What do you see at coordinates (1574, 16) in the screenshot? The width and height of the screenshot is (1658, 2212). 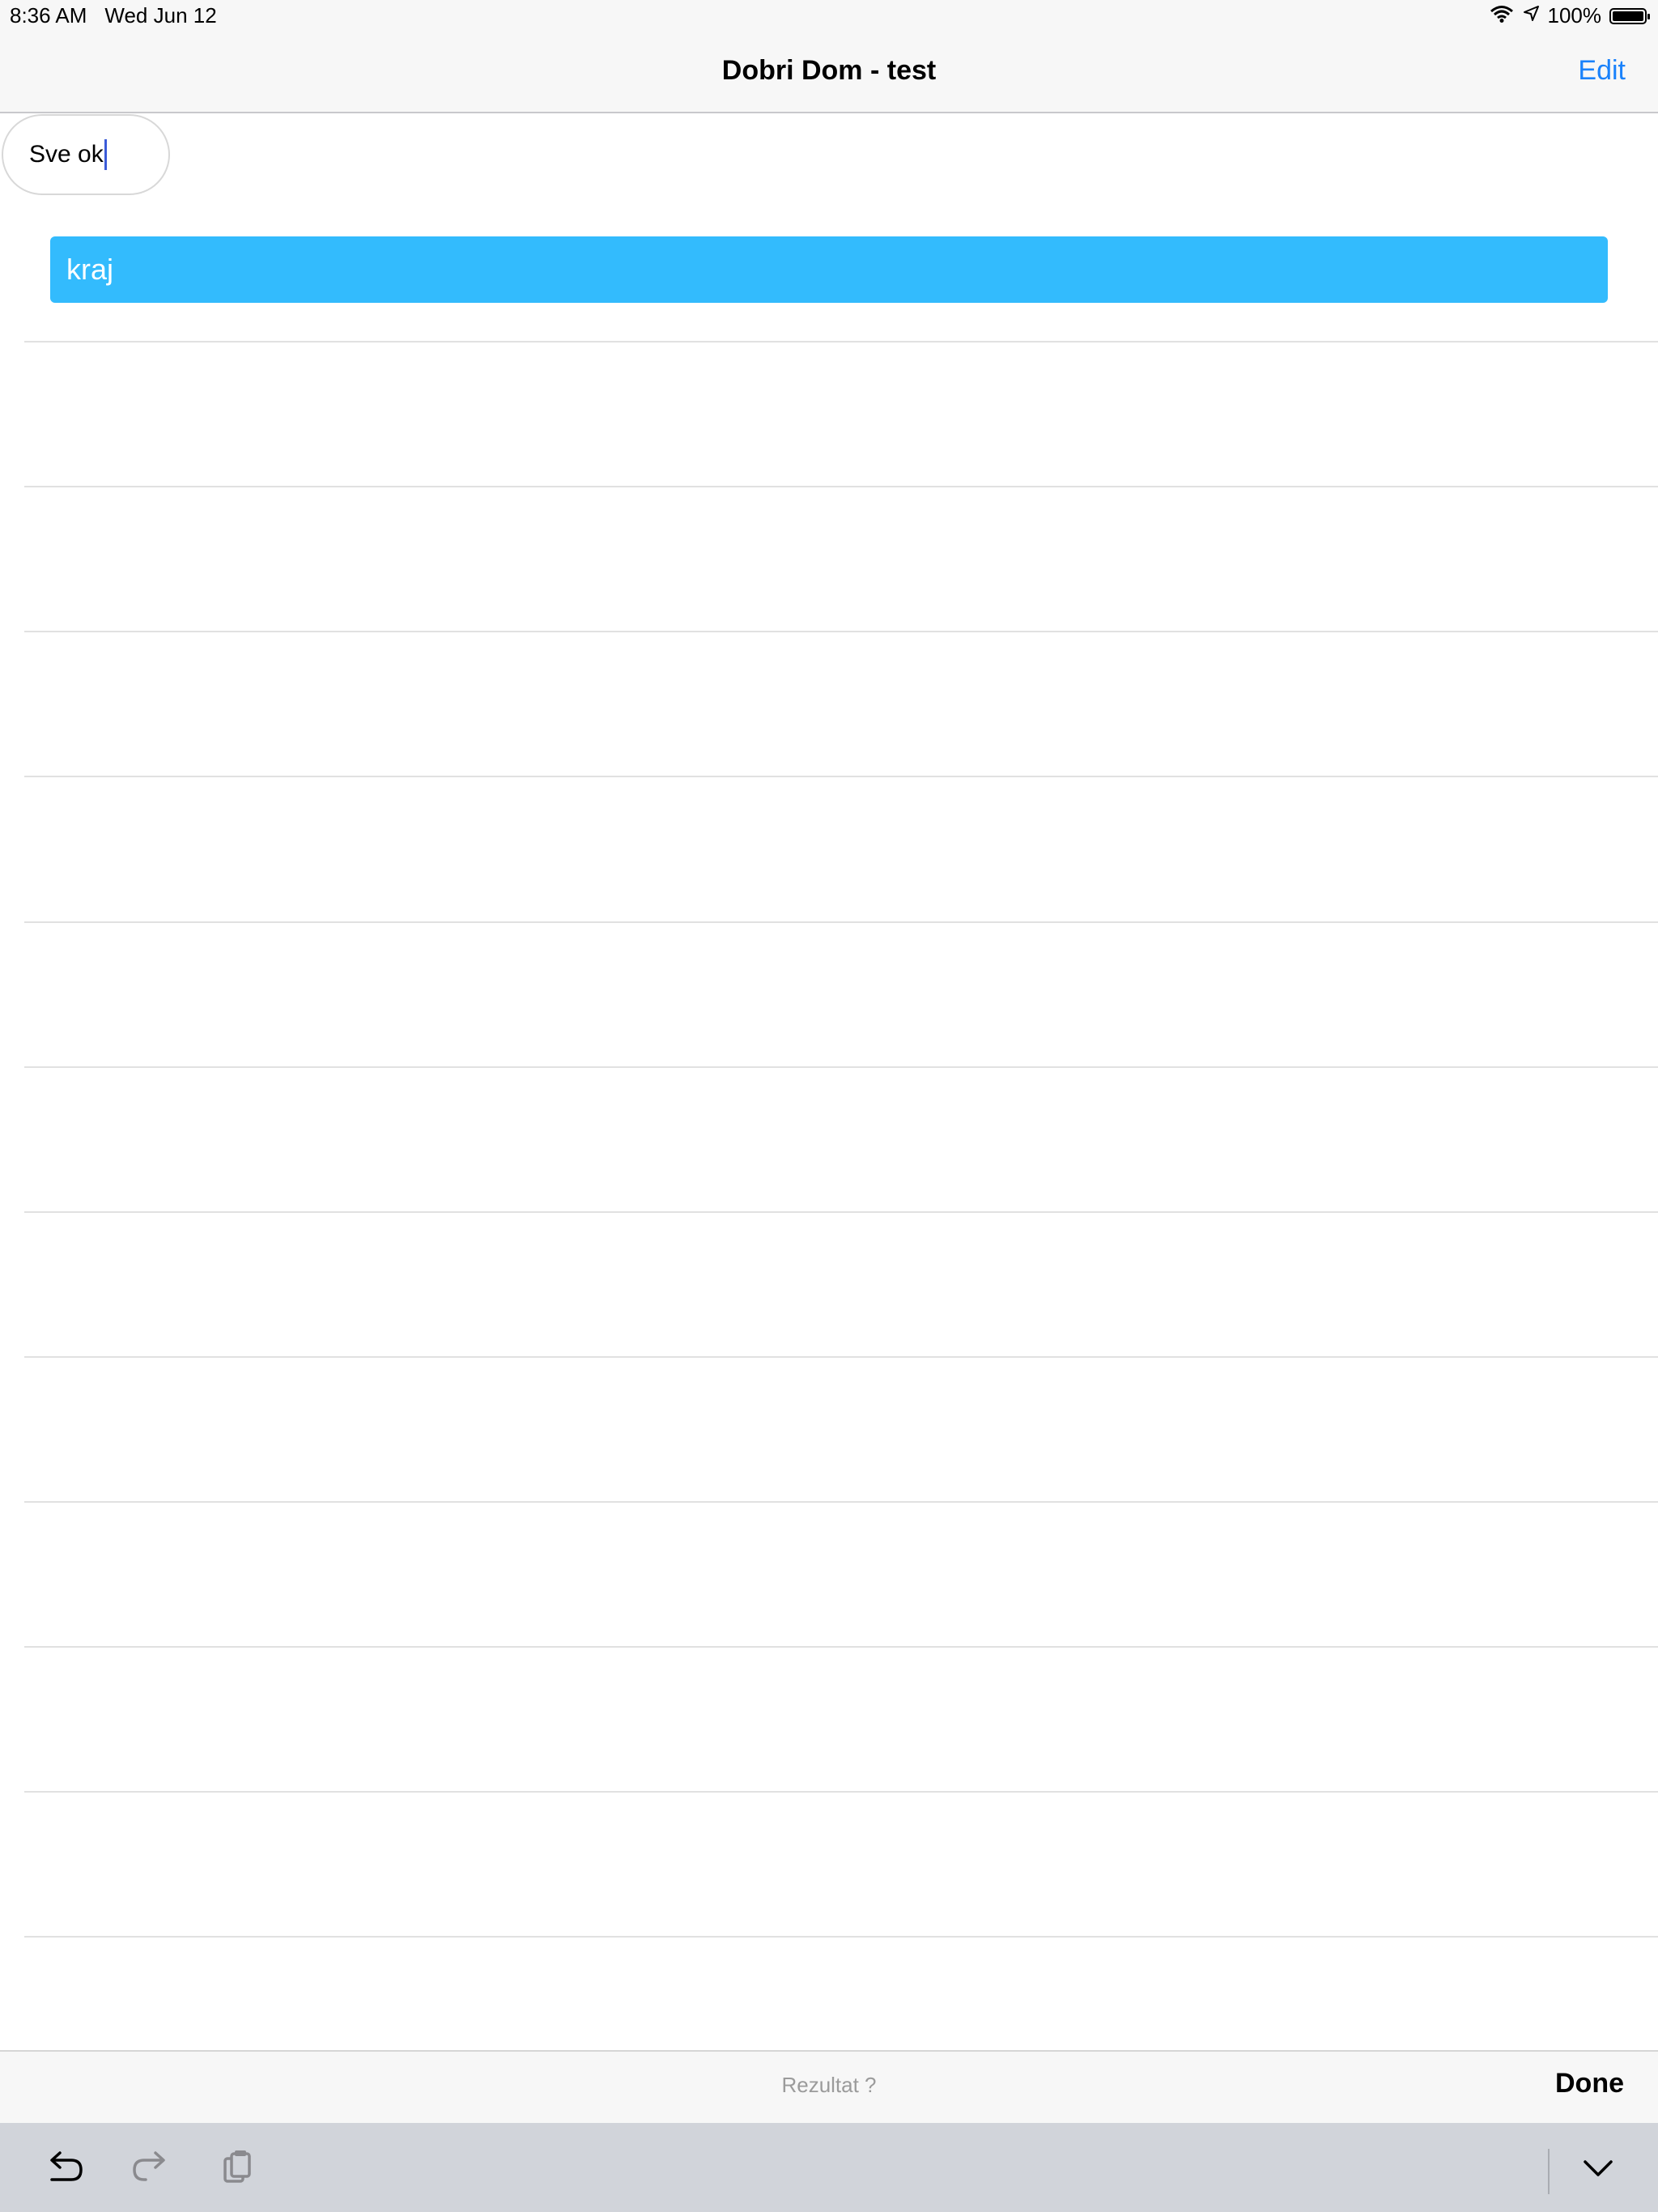 I see `battery-percent: 100%` at bounding box center [1574, 16].